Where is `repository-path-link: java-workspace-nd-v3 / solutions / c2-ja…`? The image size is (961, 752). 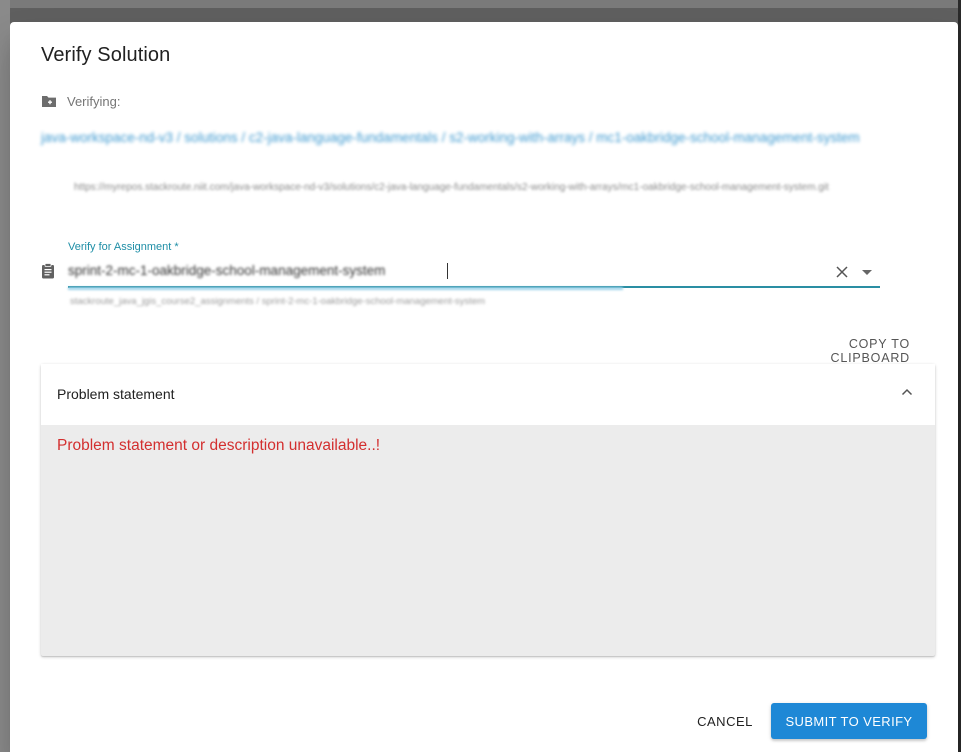 repository-path-link: java-workspace-nd-v3 / solutions / c2-ja… is located at coordinates (471, 137).